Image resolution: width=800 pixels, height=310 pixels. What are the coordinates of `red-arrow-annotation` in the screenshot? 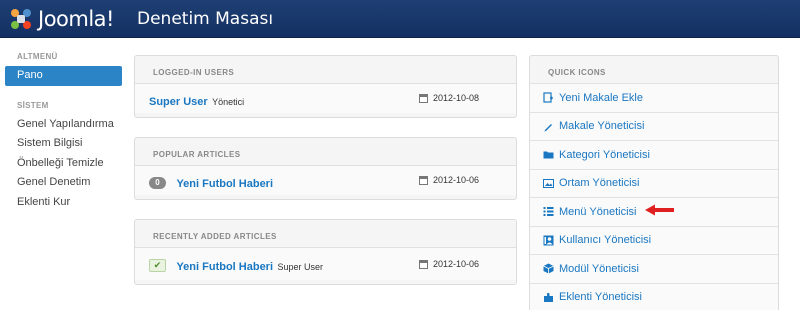 It's located at (659, 210).